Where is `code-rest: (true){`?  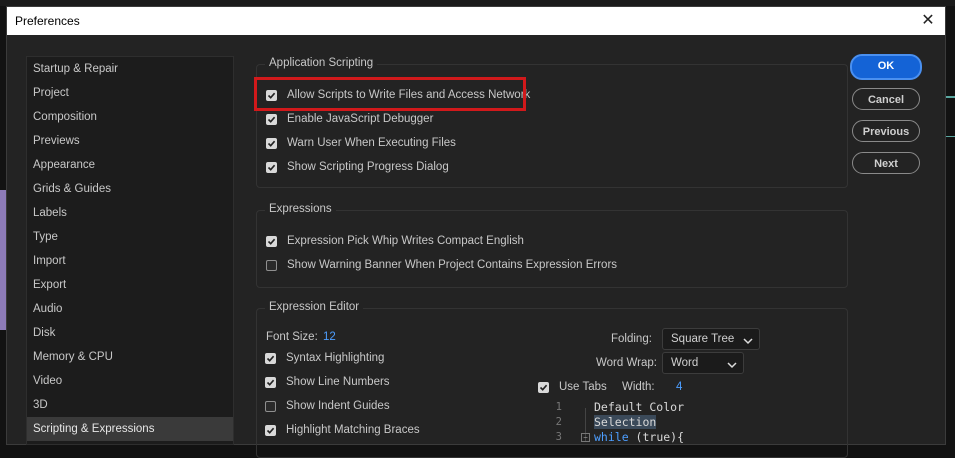
code-rest: (true){ is located at coordinates (656, 437).